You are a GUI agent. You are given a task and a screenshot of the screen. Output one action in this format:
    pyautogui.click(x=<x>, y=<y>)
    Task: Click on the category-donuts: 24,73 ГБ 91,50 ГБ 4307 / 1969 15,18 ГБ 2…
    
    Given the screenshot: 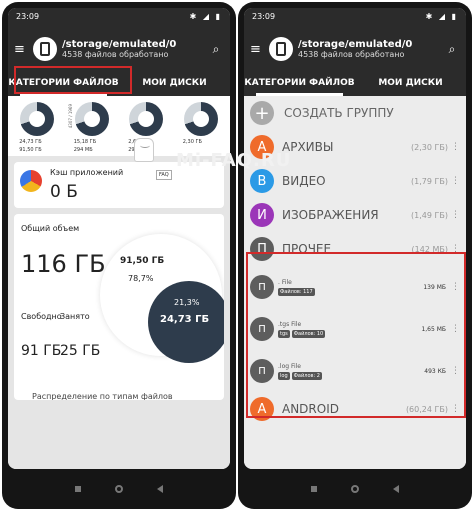 What is the action you would take?
    pyautogui.click(x=119, y=126)
    